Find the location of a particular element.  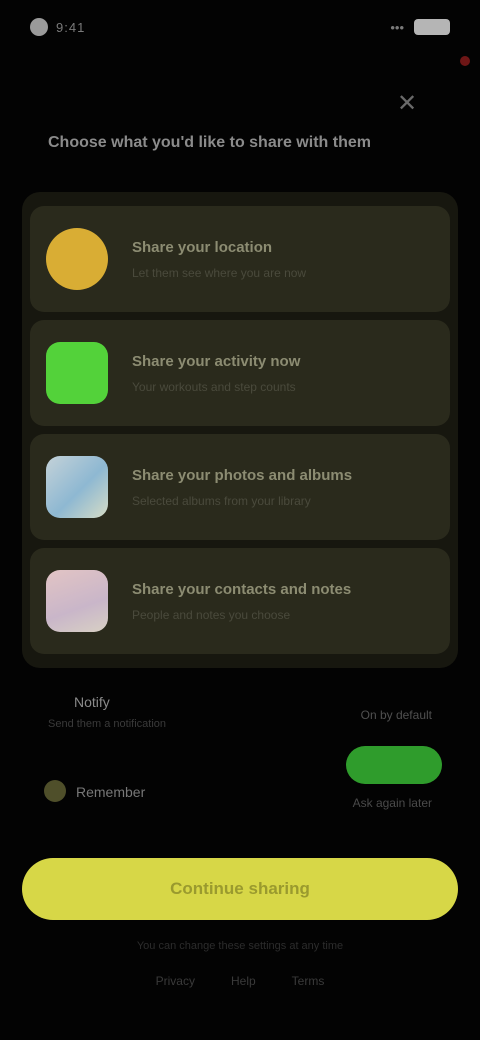

battery-icon is located at coordinates (432, 27).